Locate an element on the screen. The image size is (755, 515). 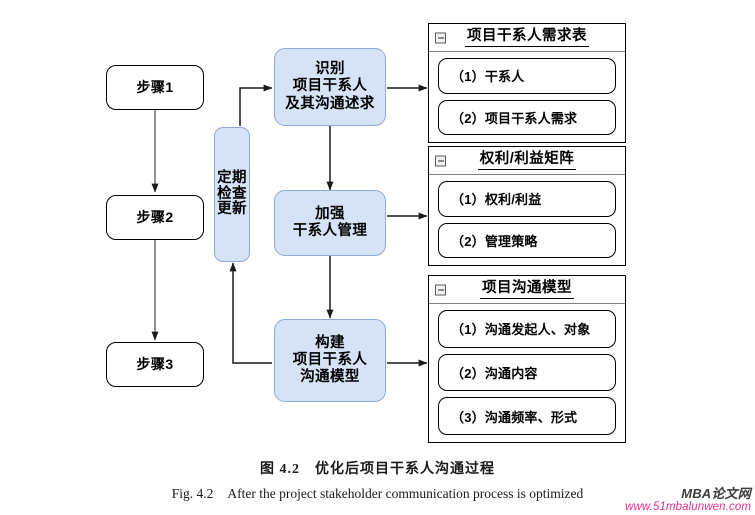
process-identify-line-2: 项目干系人 is located at coordinates (330, 86).